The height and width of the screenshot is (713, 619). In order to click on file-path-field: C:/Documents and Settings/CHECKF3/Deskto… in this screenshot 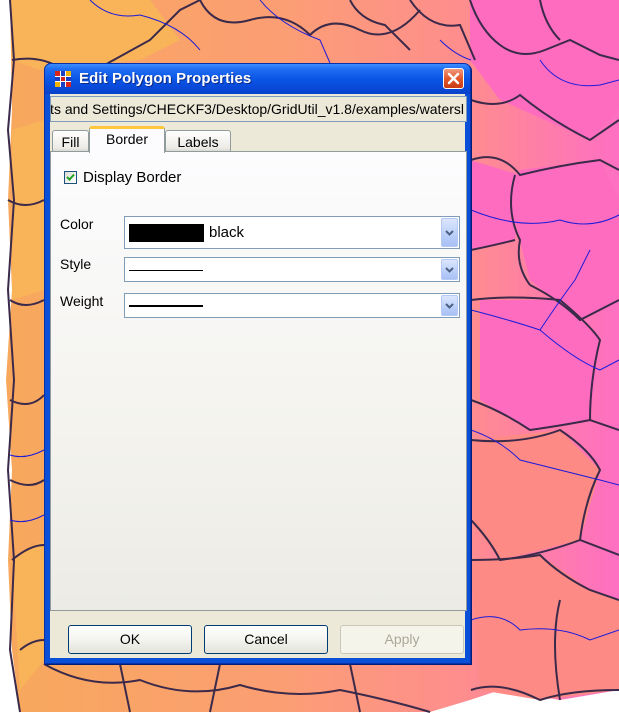, I will do `click(258, 109)`.